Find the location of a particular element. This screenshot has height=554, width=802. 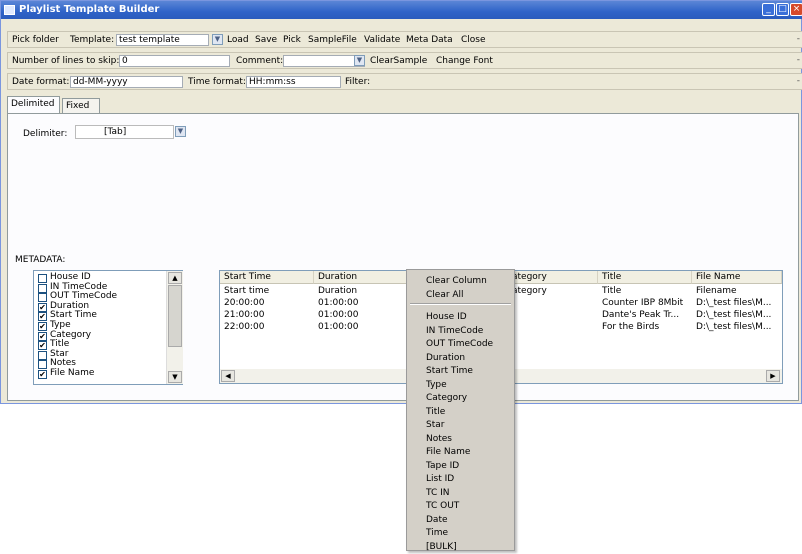

menu-item-clear-all: Clear All is located at coordinates (460, 295).